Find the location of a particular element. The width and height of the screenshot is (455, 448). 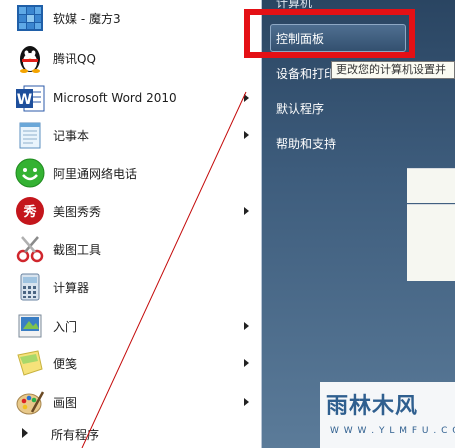

watermark-url: W W W . Y L M F U . C O M is located at coordinates (392, 431).